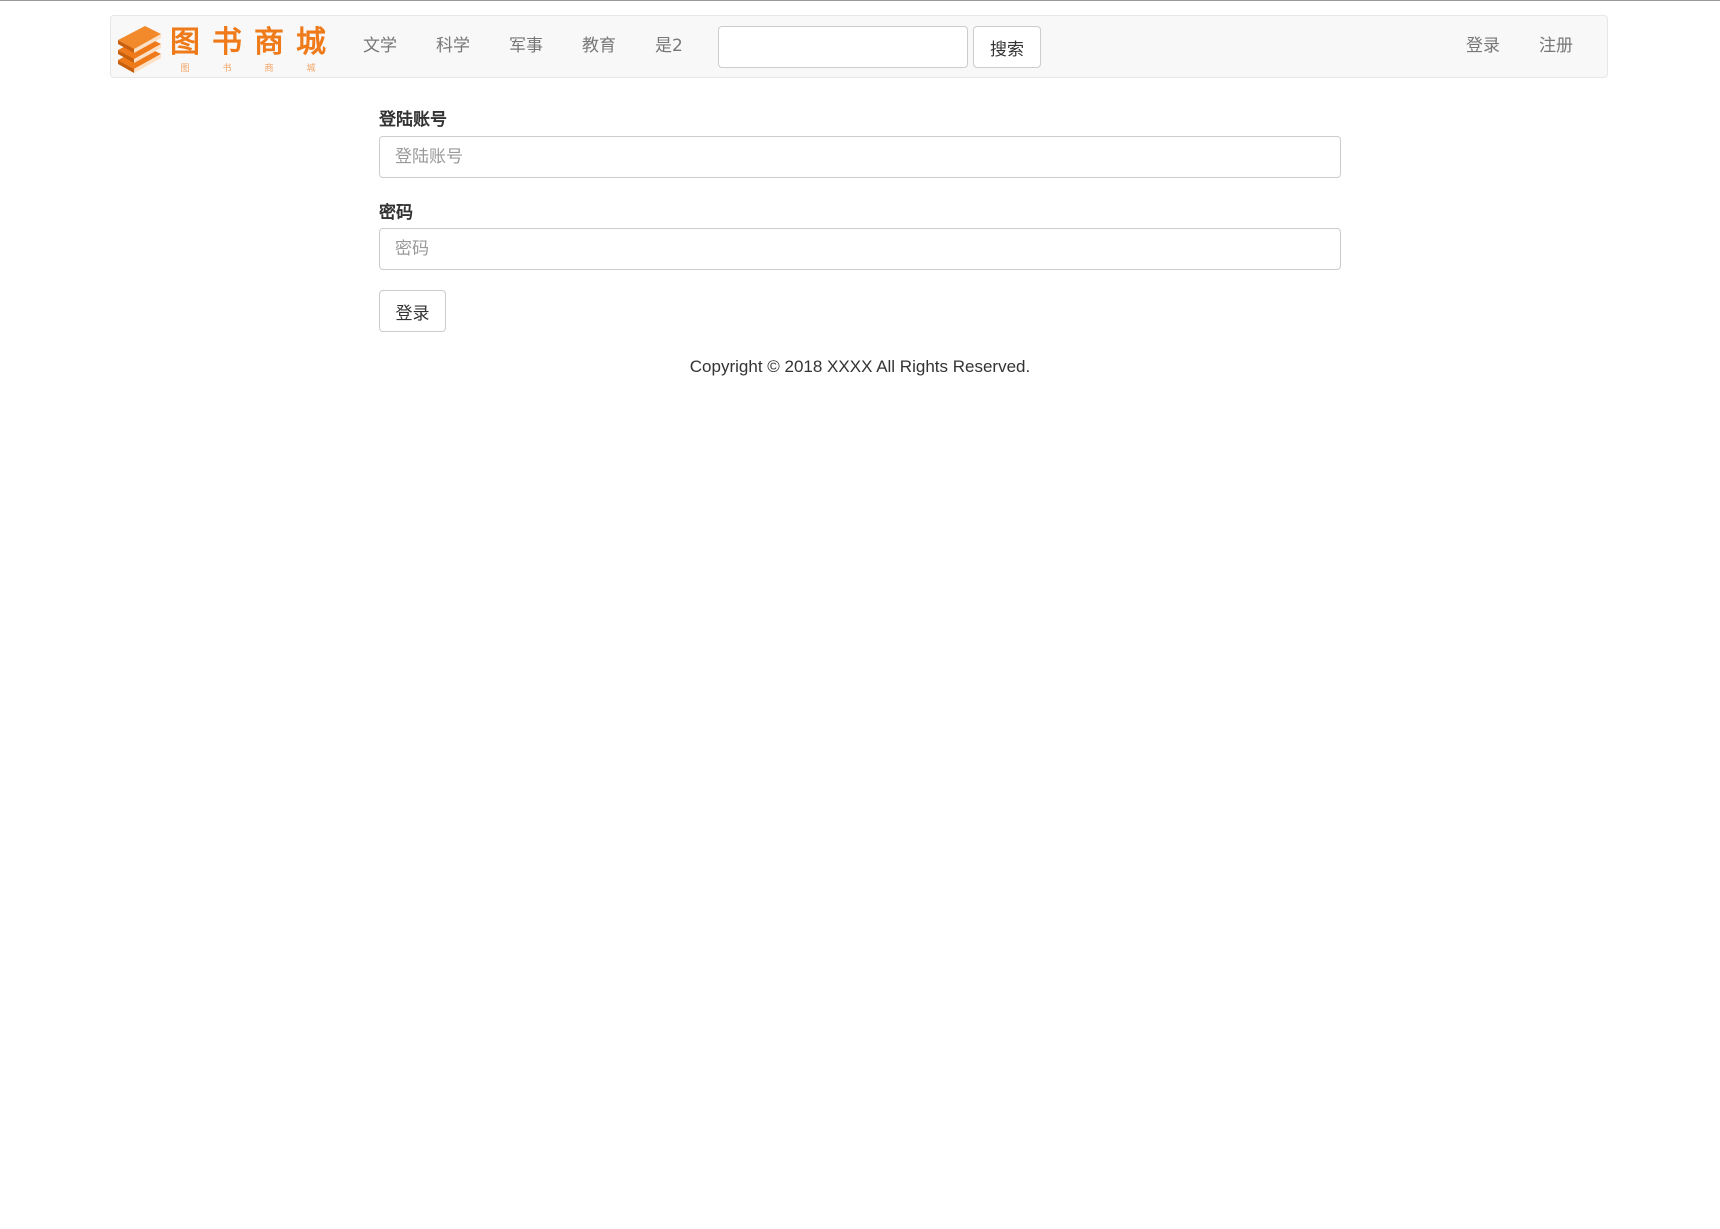 This screenshot has width=1720, height=1229. I want to click on account-input, so click(860, 157).